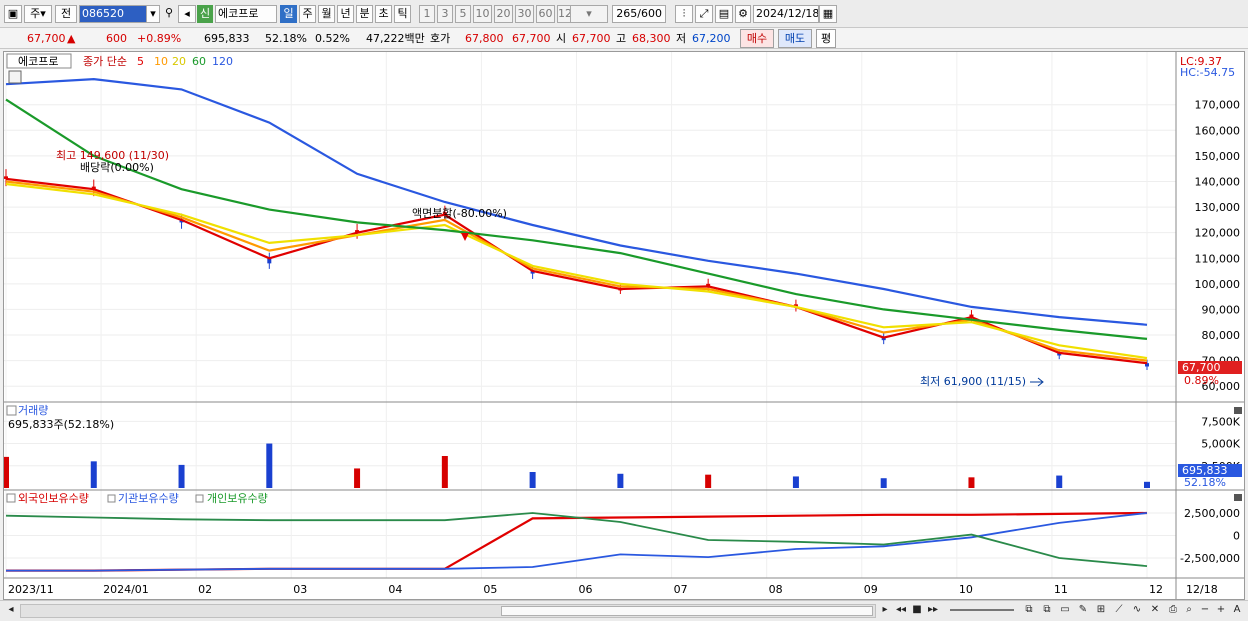  Describe the element at coordinates (917, 610) in the screenshot. I see `stop-icon: ■` at that location.